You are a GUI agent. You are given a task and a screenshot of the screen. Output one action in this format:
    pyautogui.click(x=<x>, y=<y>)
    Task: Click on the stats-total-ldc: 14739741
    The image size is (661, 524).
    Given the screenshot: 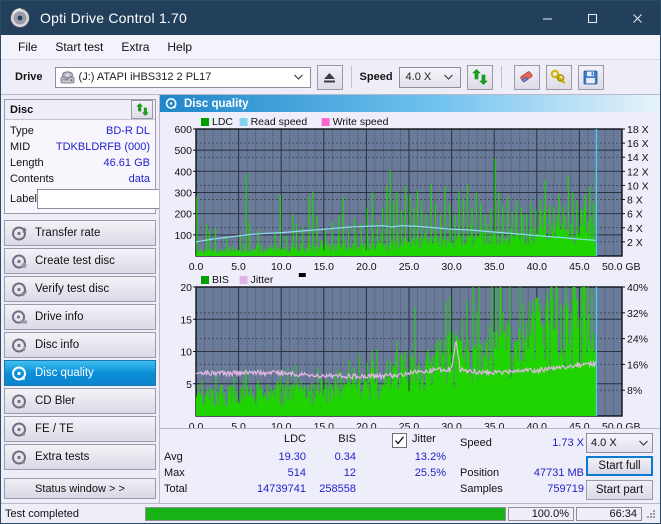 What is the action you would take?
    pyautogui.click(x=281, y=489)
    